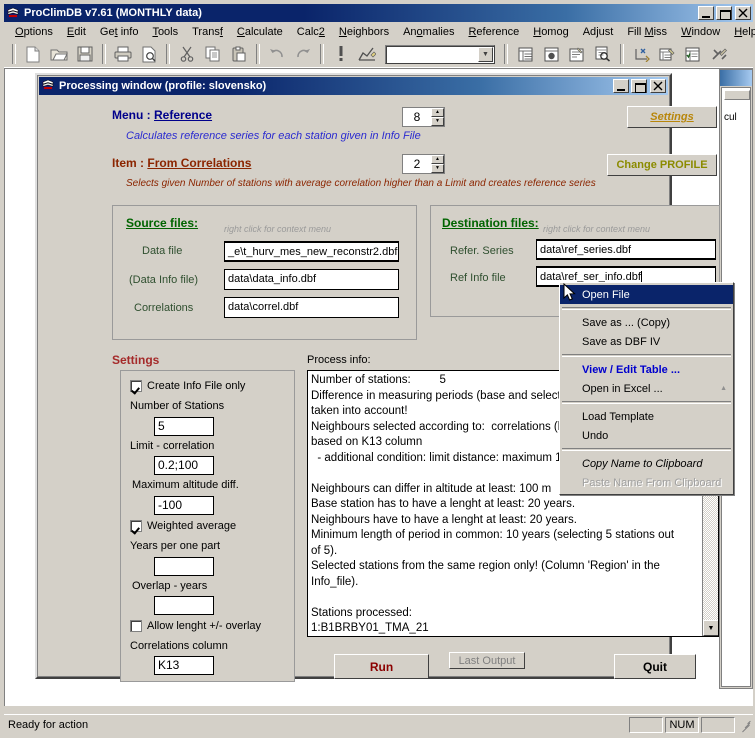 The width and height of the screenshot is (755, 738). I want to click on table-view-icon, so click(525, 54).